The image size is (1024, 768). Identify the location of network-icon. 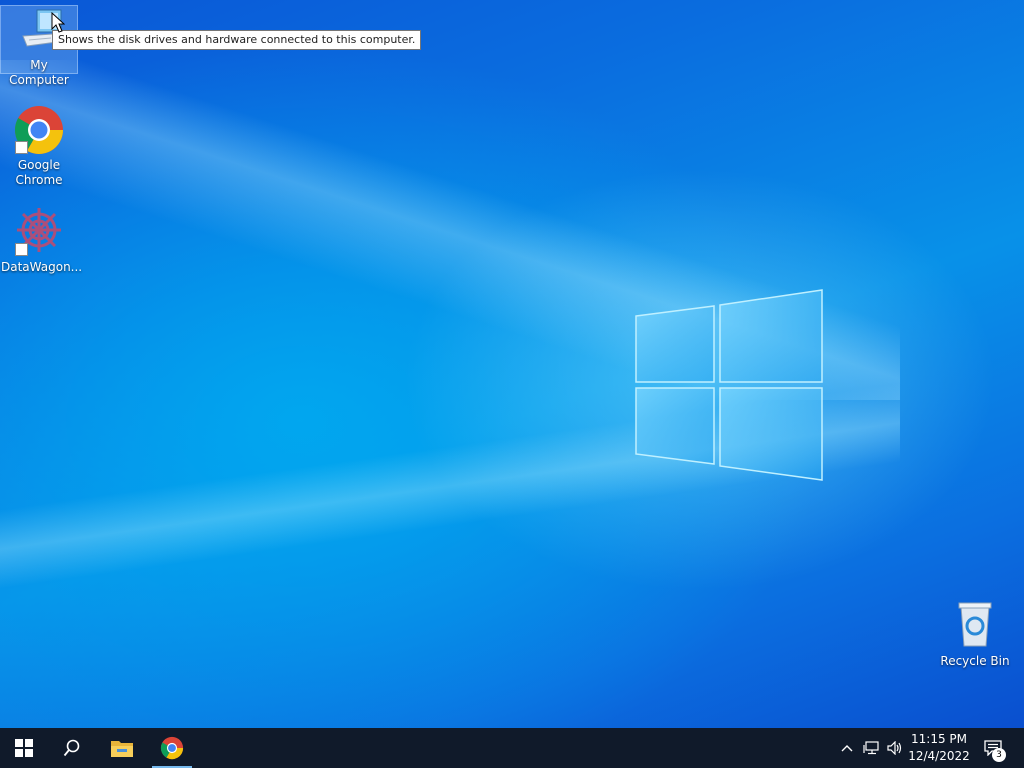
(871, 748).